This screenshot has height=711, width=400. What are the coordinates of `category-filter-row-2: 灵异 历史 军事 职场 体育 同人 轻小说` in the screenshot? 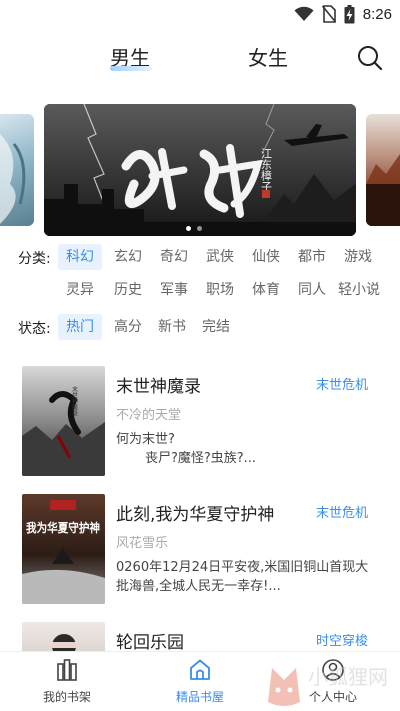 It's located at (200, 290).